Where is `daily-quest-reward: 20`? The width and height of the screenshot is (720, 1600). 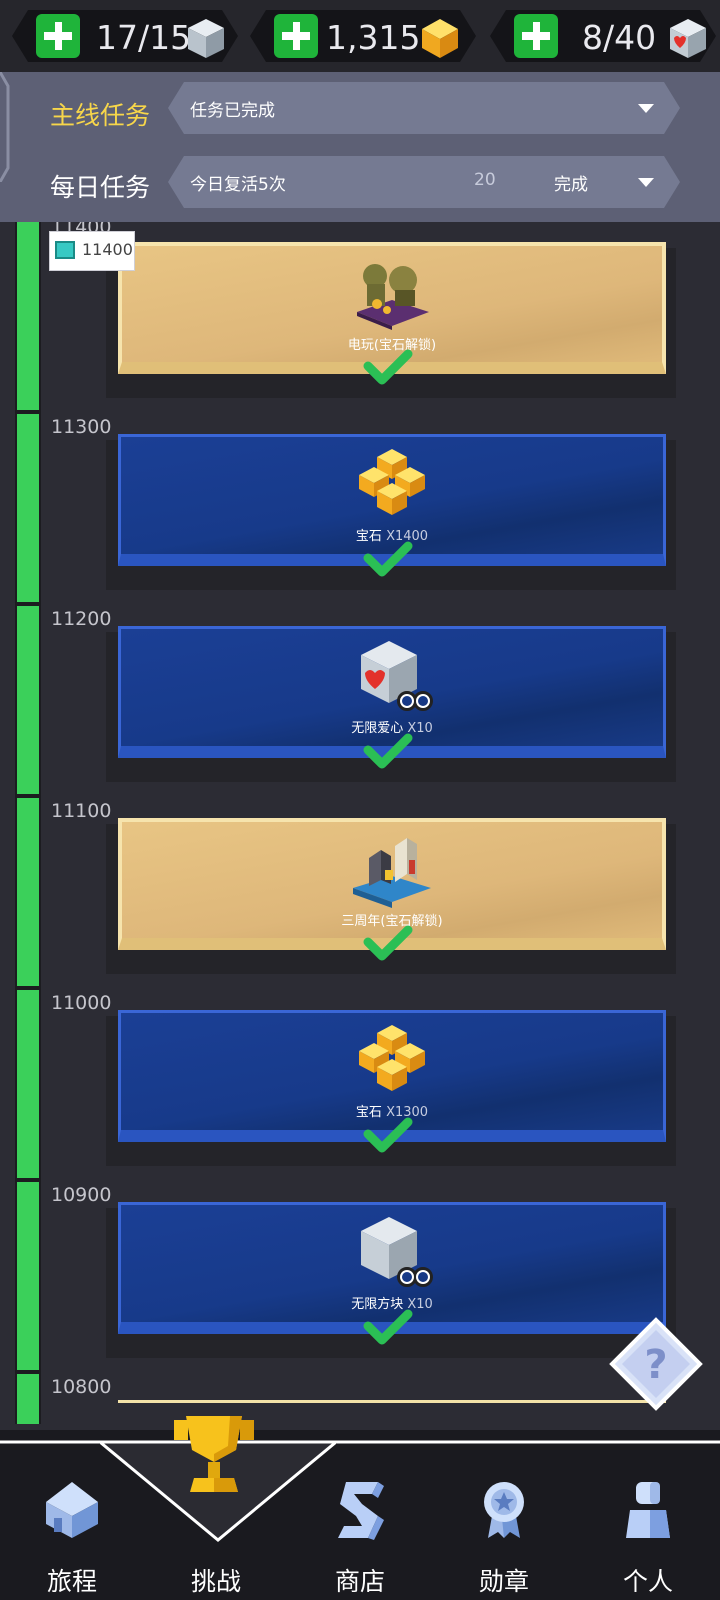 daily-quest-reward: 20 is located at coordinates (485, 180).